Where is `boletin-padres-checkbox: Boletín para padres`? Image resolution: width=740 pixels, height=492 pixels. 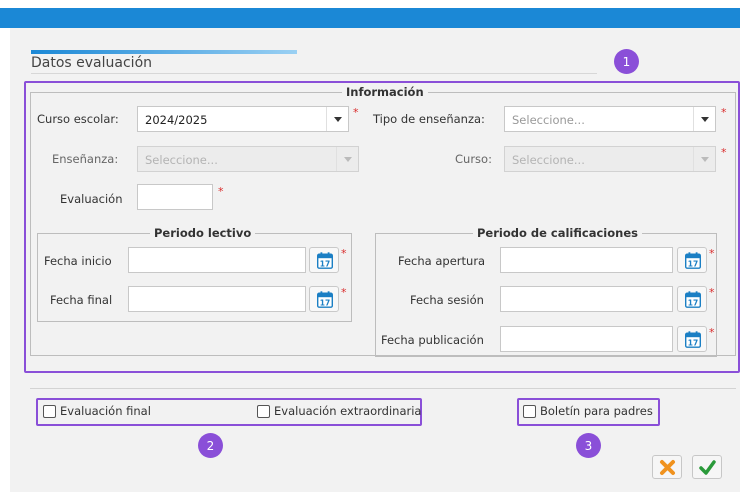 boletin-padres-checkbox: Boletín para padres is located at coordinates (588, 411).